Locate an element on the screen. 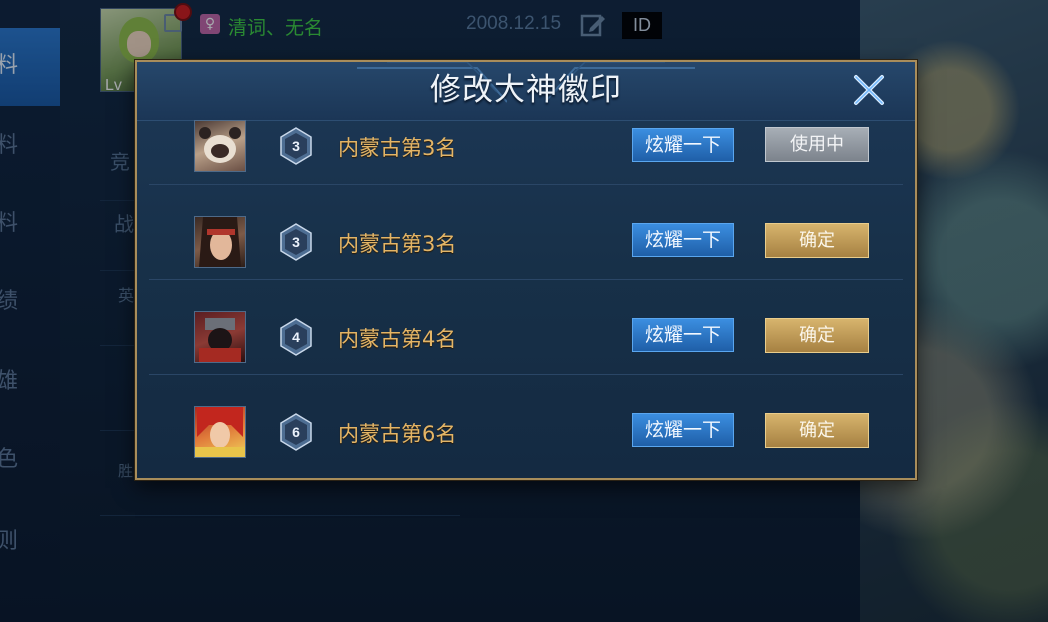 The width and height of the screenshot is (1048, 622). rank-badge-number: 4 is located at coordinates (296, 337).